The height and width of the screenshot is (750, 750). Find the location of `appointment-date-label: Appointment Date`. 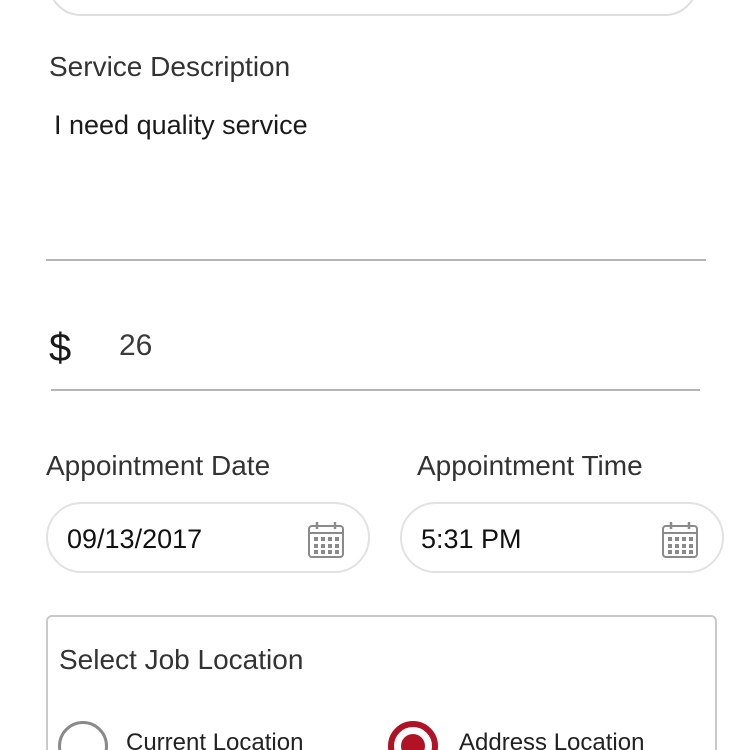

appointment-date-label: Appointment Date is located at coordinates (158, 465).